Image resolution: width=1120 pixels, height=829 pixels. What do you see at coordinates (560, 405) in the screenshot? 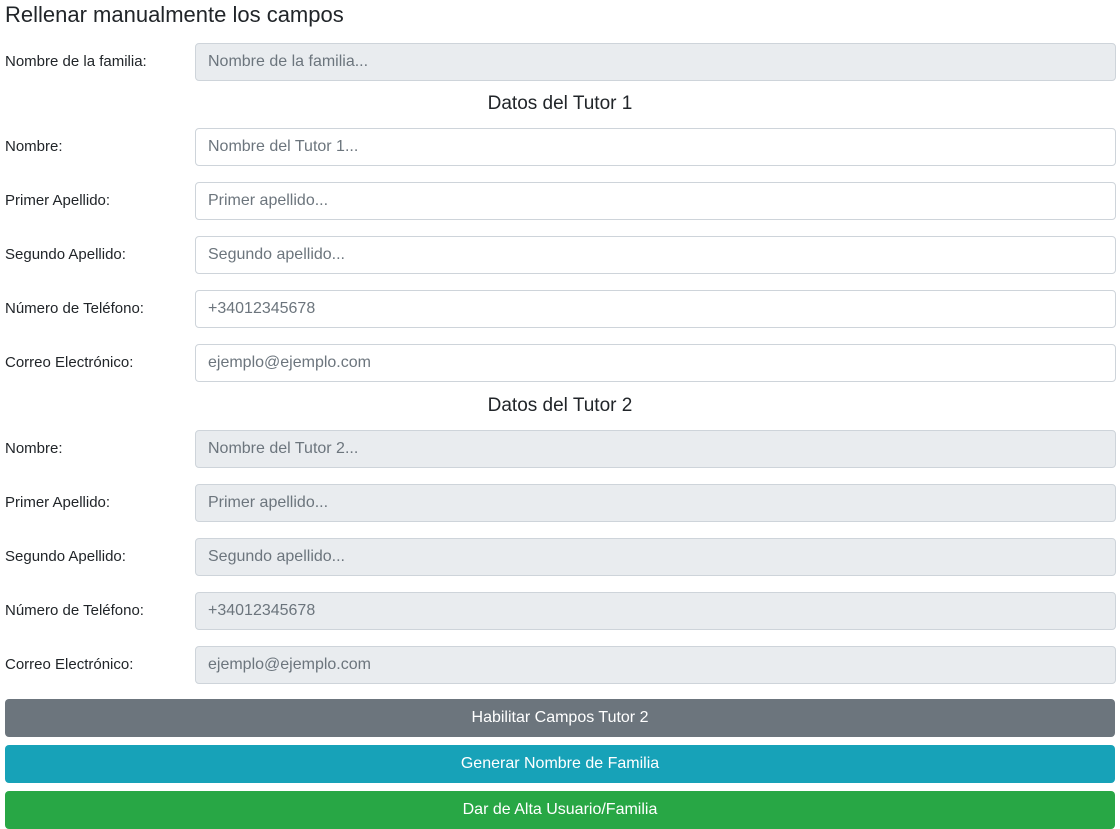
I see `tutor2-section-title: Datos del Tutor 2` at bounding box center [560, 405].